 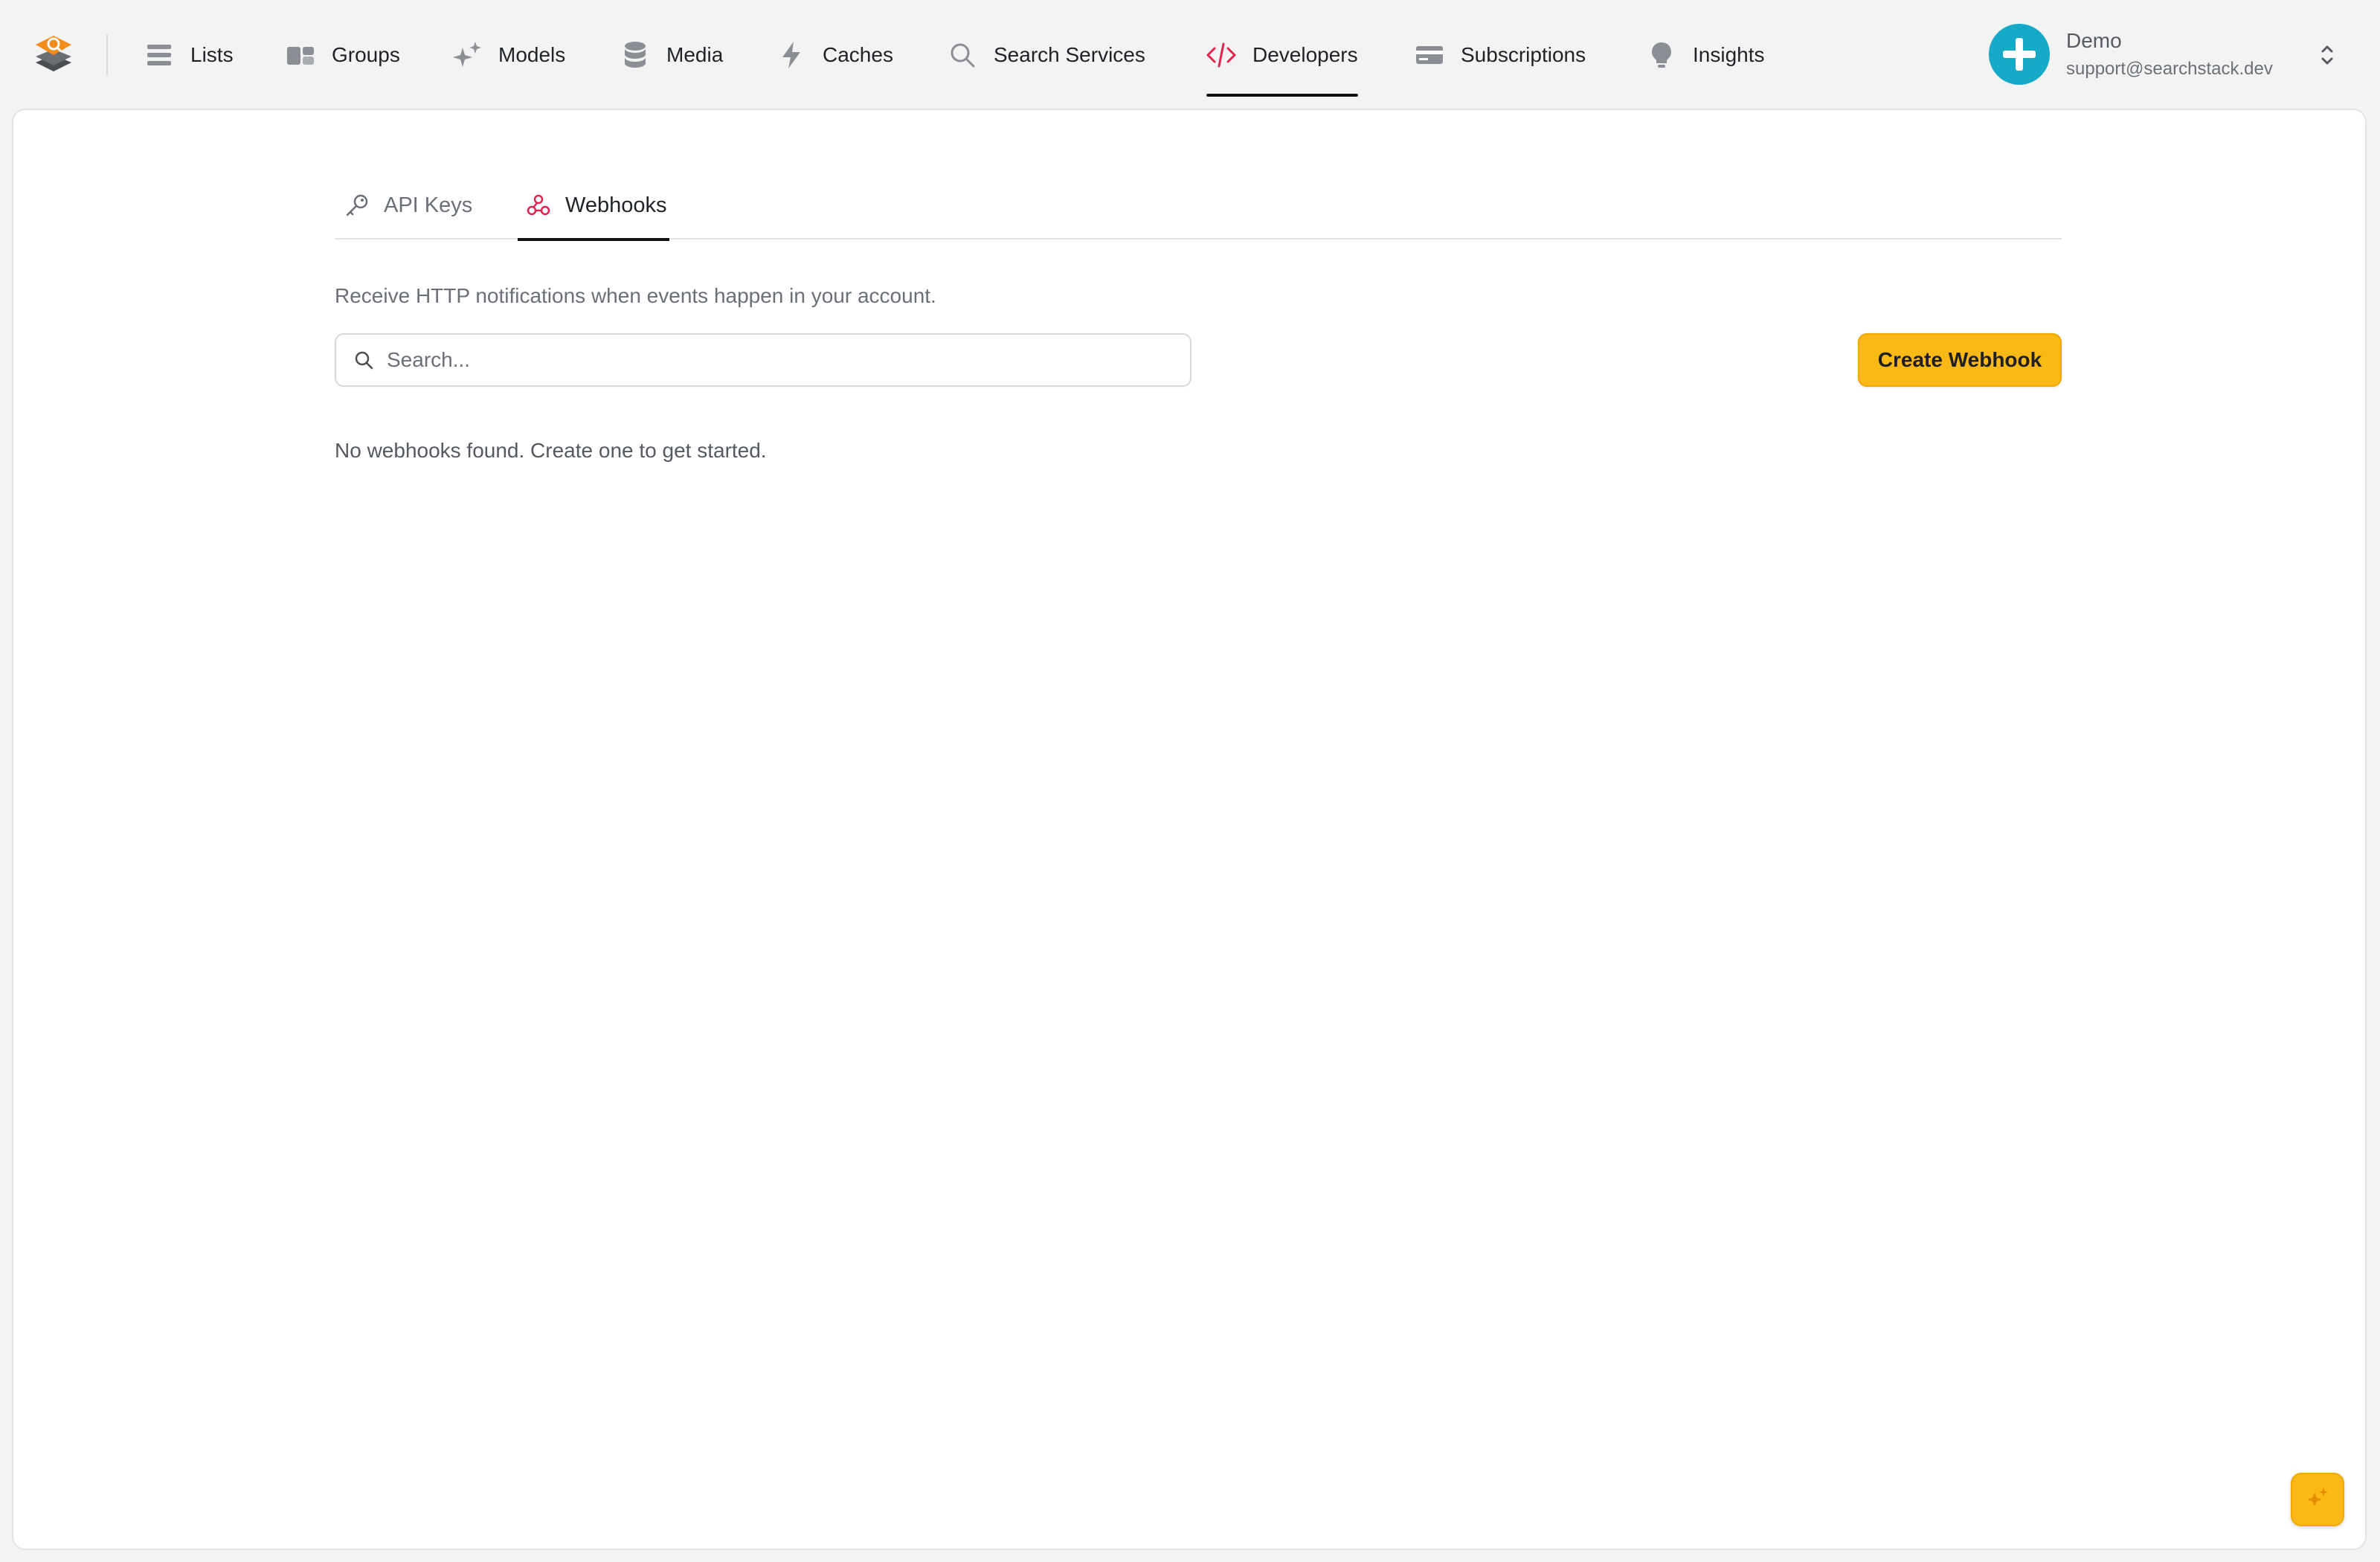 What do you see at coordinates (212, 54) in the screenshot?
I see `nav-label: Lists` at bounding box center [212, 54].